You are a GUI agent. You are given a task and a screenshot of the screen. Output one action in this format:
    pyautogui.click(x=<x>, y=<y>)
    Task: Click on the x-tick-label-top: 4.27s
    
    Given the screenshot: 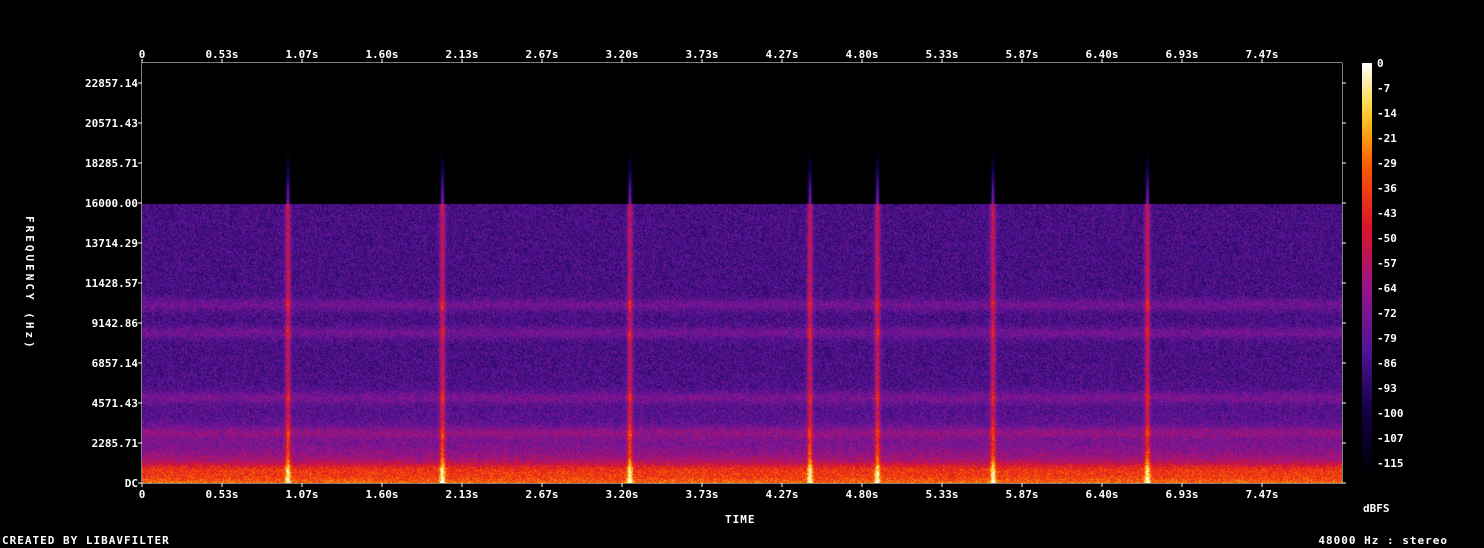 What is the action you would take?
    pyautogui.click(x=781, y=54)
    